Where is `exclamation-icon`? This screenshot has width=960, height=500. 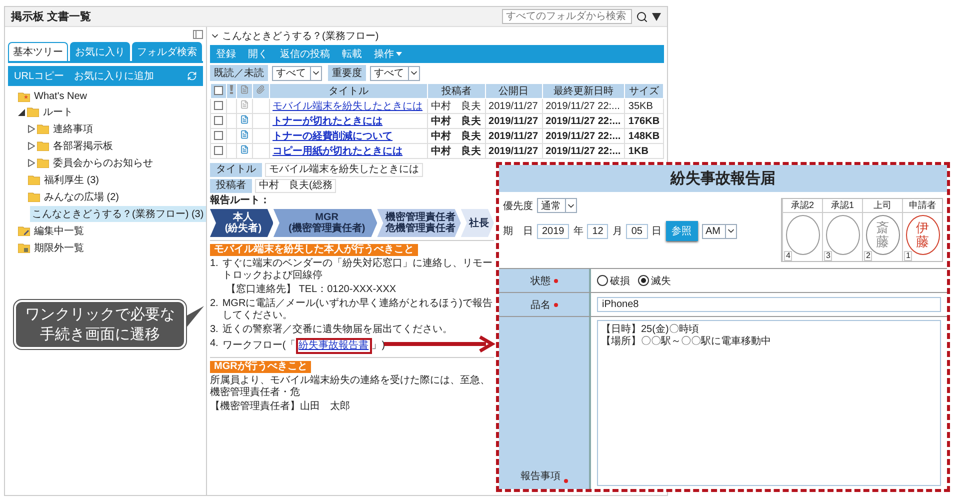
exclamation-icon is located at coordinates (232, 89).